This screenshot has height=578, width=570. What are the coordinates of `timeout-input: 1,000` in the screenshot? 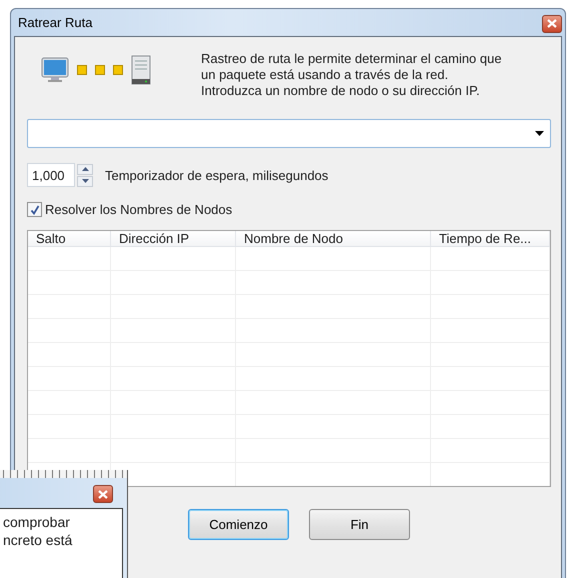 It's located at (51, 175).